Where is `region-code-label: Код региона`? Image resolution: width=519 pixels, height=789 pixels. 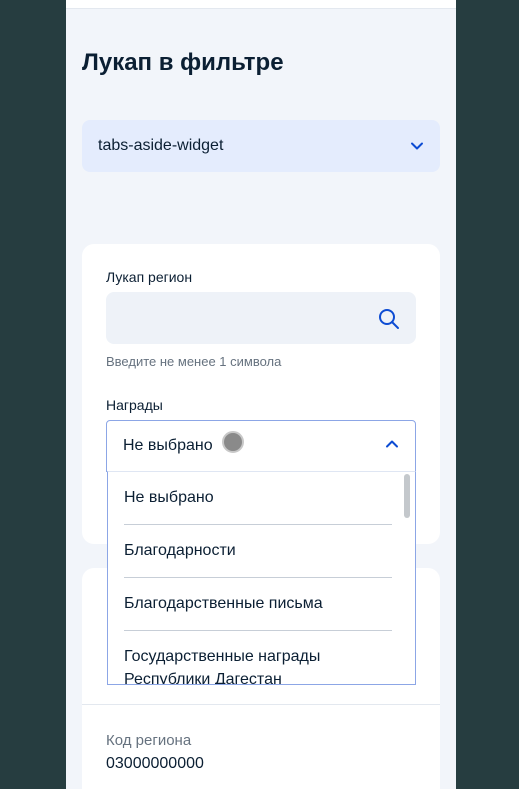 region-code-label: Код региона is located at coordinates (149, 740).